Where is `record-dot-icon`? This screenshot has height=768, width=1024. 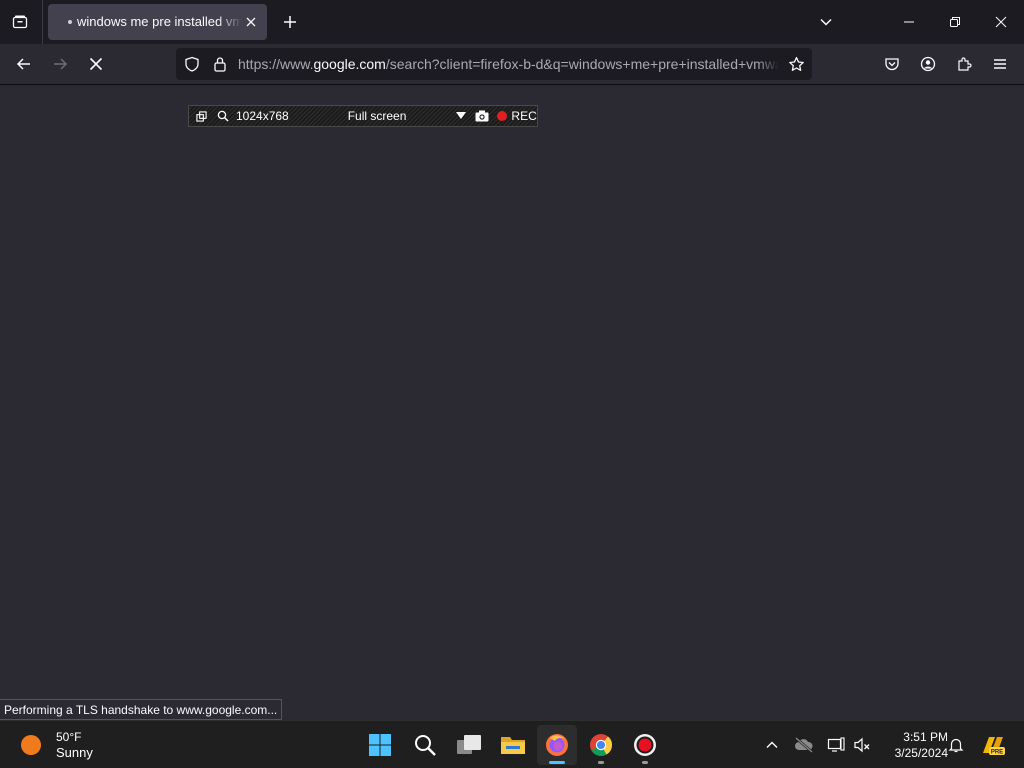
record-dot-icon is located at coordinates (502, 116).